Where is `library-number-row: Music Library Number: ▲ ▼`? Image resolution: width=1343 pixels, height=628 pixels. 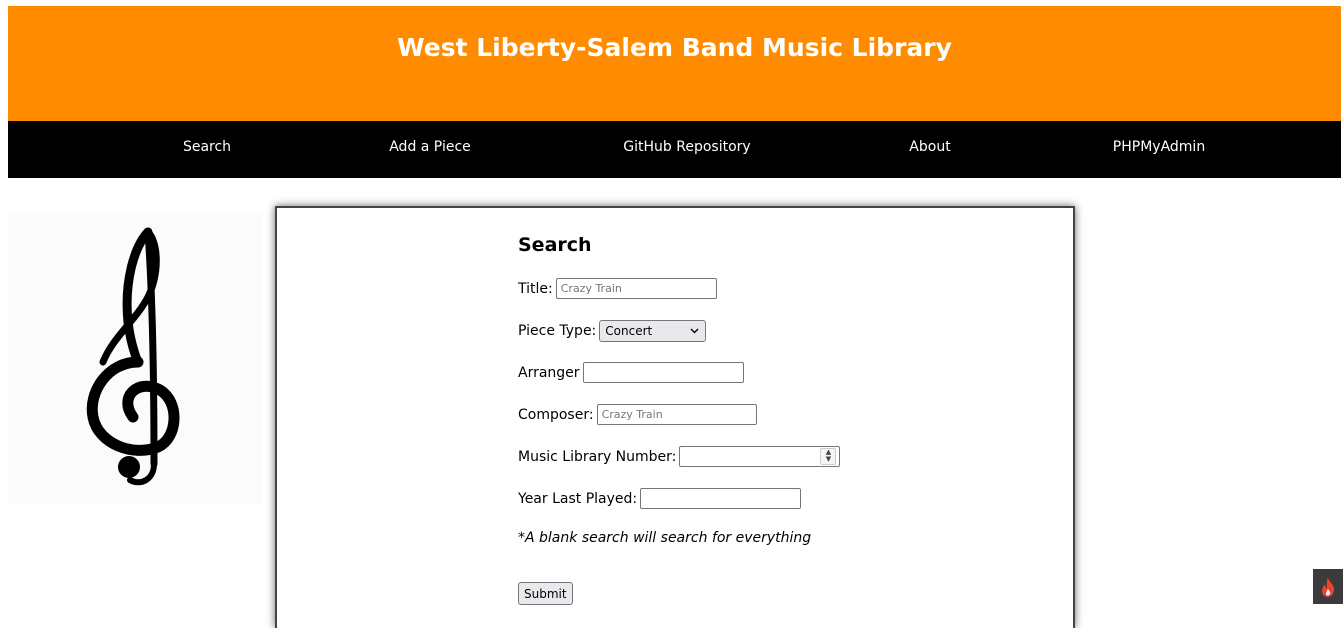 library-number-row: Music Library Number: ▲ ▼ is located at coordinates (679, 456).